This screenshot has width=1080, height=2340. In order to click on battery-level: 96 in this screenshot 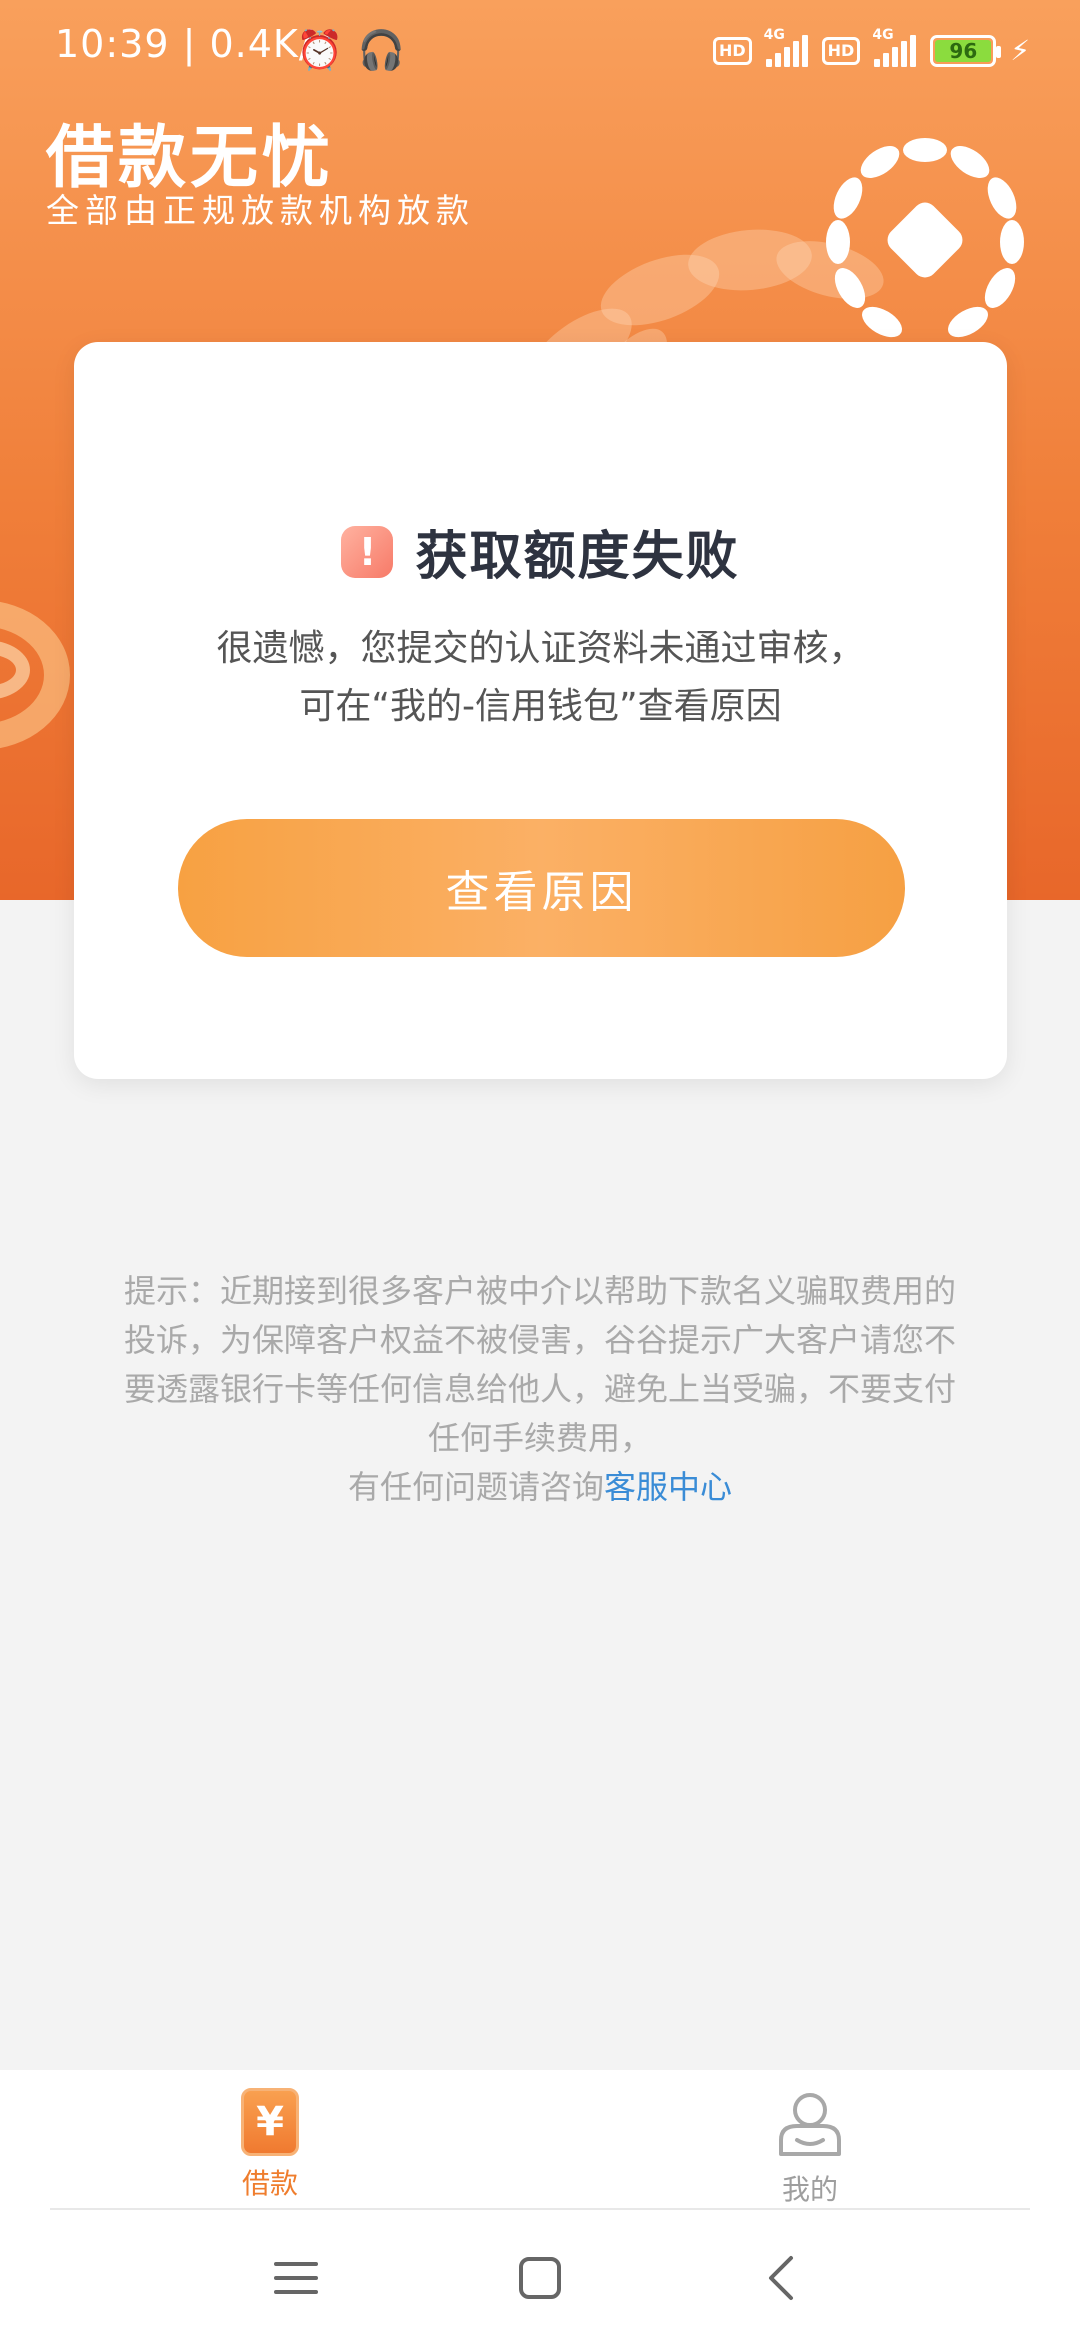, I will do `click(963, 50)`.